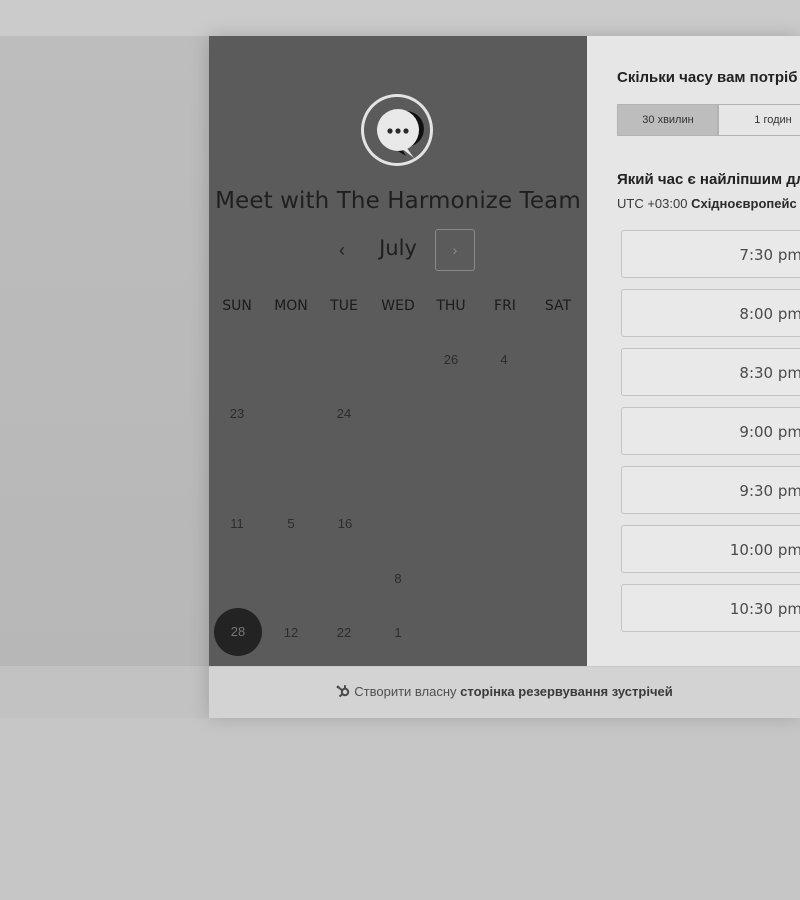  I want to click on page-background-top, so click(400, 18).